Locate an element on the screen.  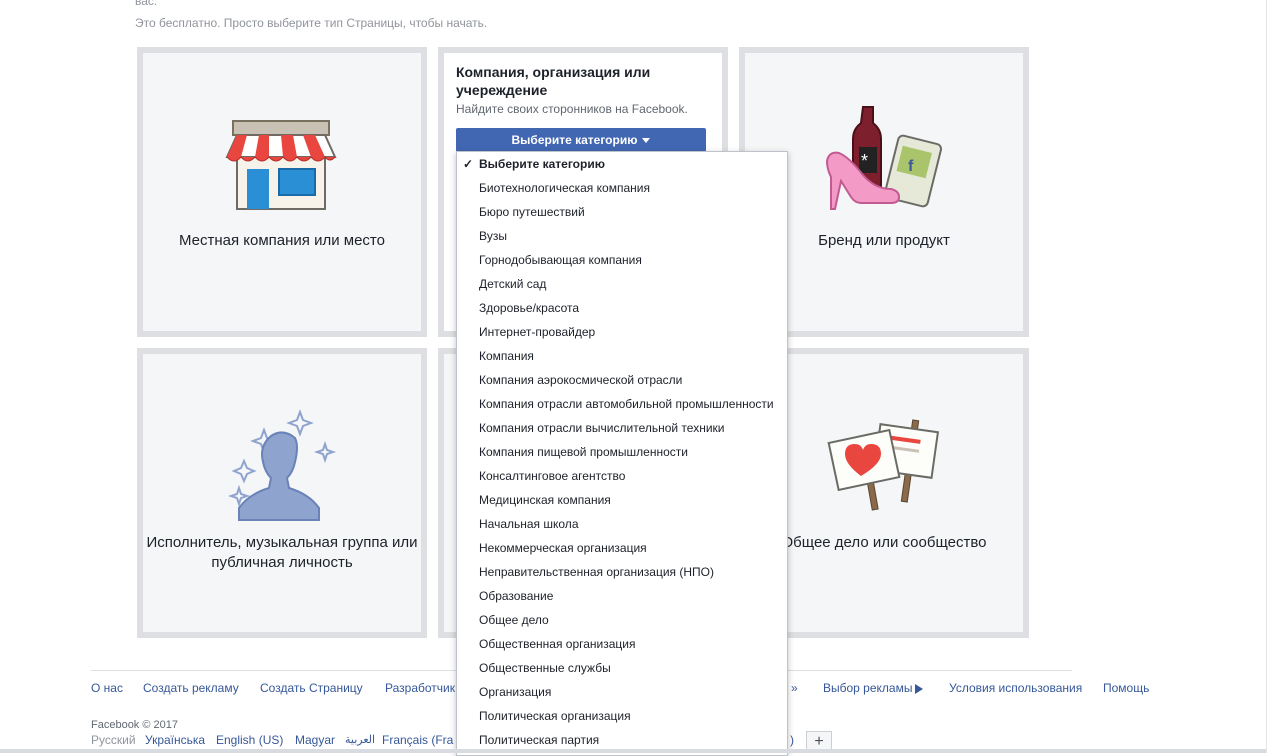
company-subtitle: Найдите своих сторонников на Facebook. is located at coordinates (572, 109).